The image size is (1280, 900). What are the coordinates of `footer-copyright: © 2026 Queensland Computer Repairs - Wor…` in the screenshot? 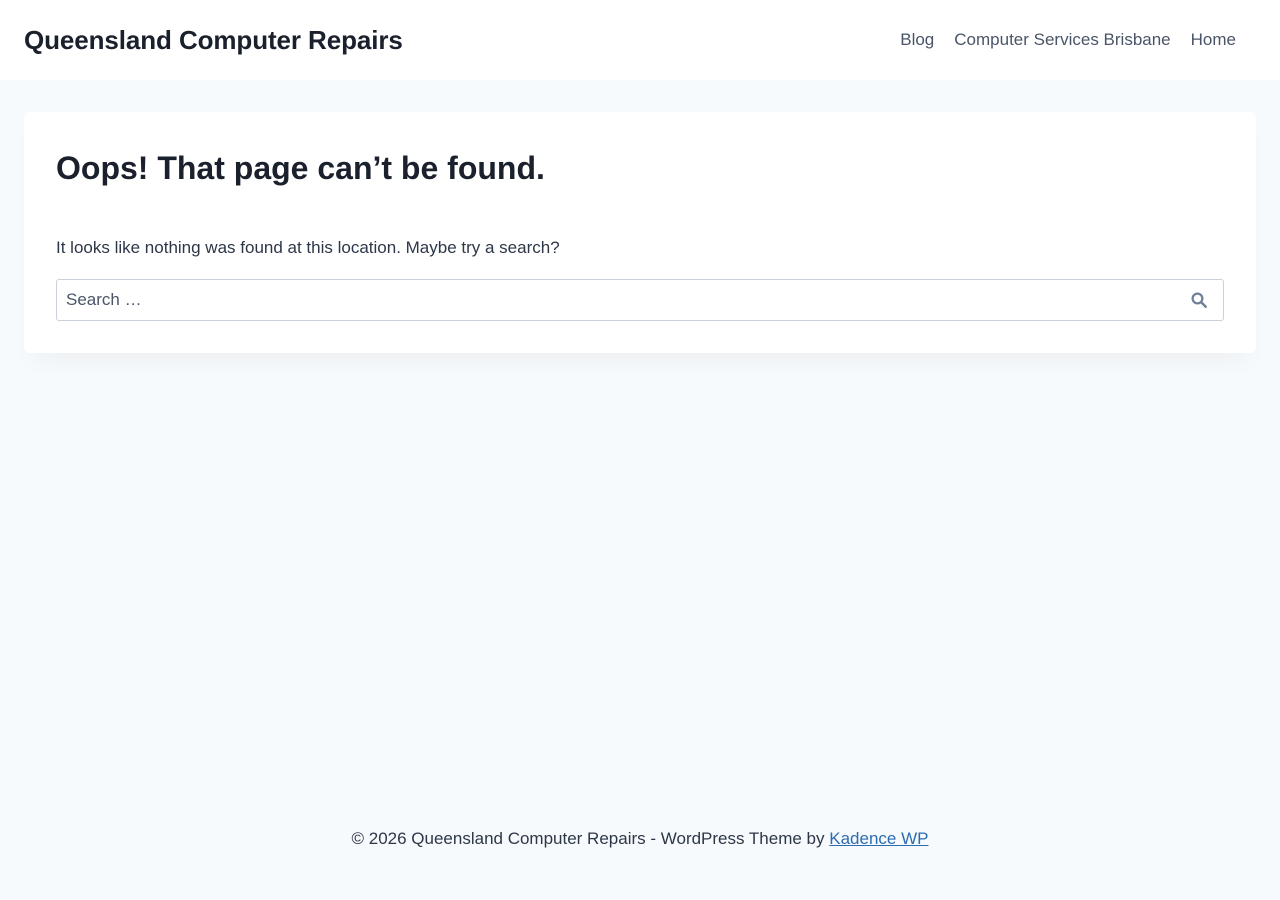 It's located at (590, 838).